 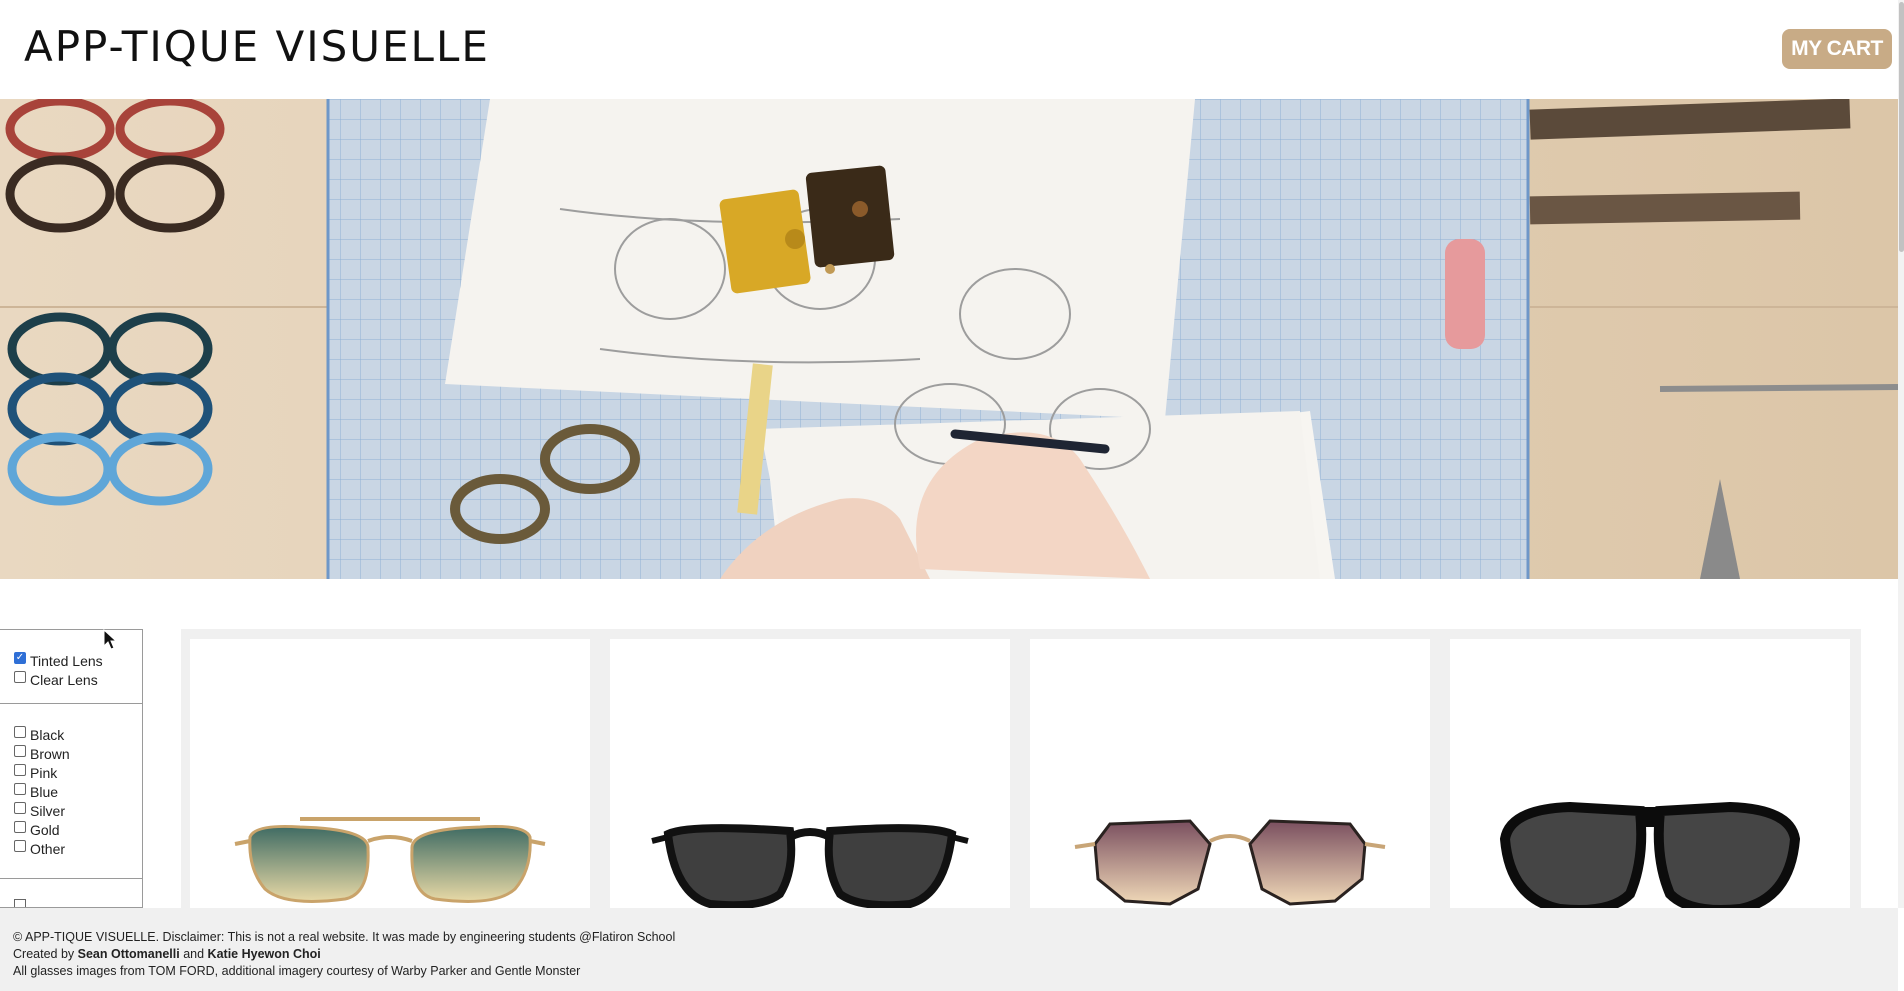 I want to click on filter-option-label: Gold, so click(x=45, y=829).